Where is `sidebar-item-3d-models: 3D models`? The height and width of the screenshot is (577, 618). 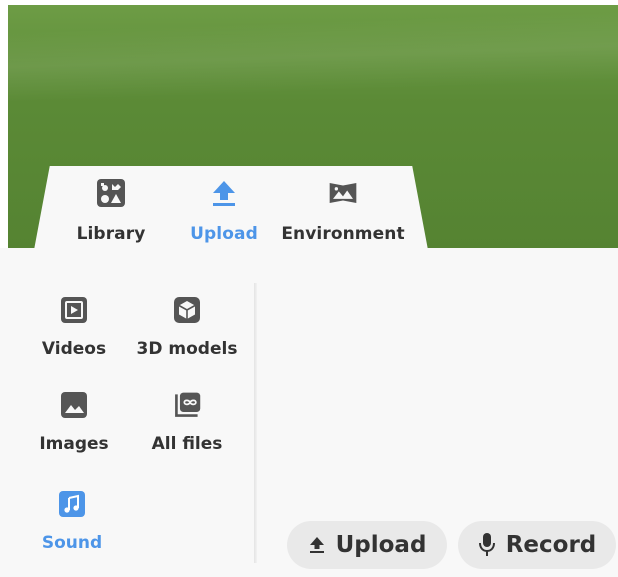 sidebar-item-3d-models: 3D models is located at coordinates (187, 336).